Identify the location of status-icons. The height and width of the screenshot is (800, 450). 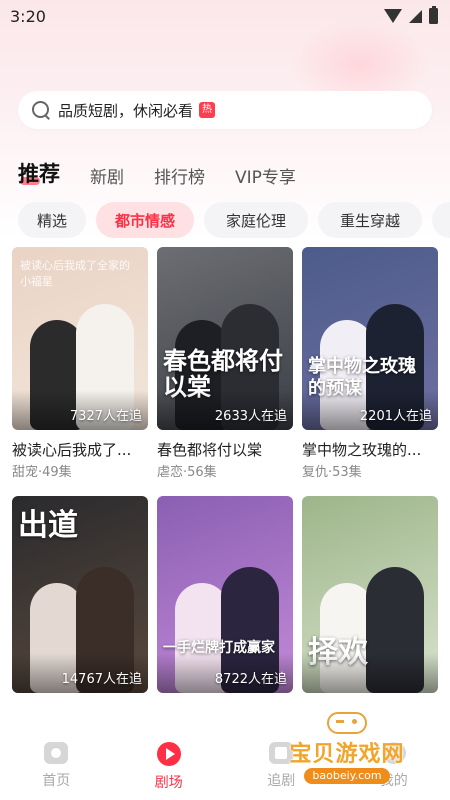
(411, 15).